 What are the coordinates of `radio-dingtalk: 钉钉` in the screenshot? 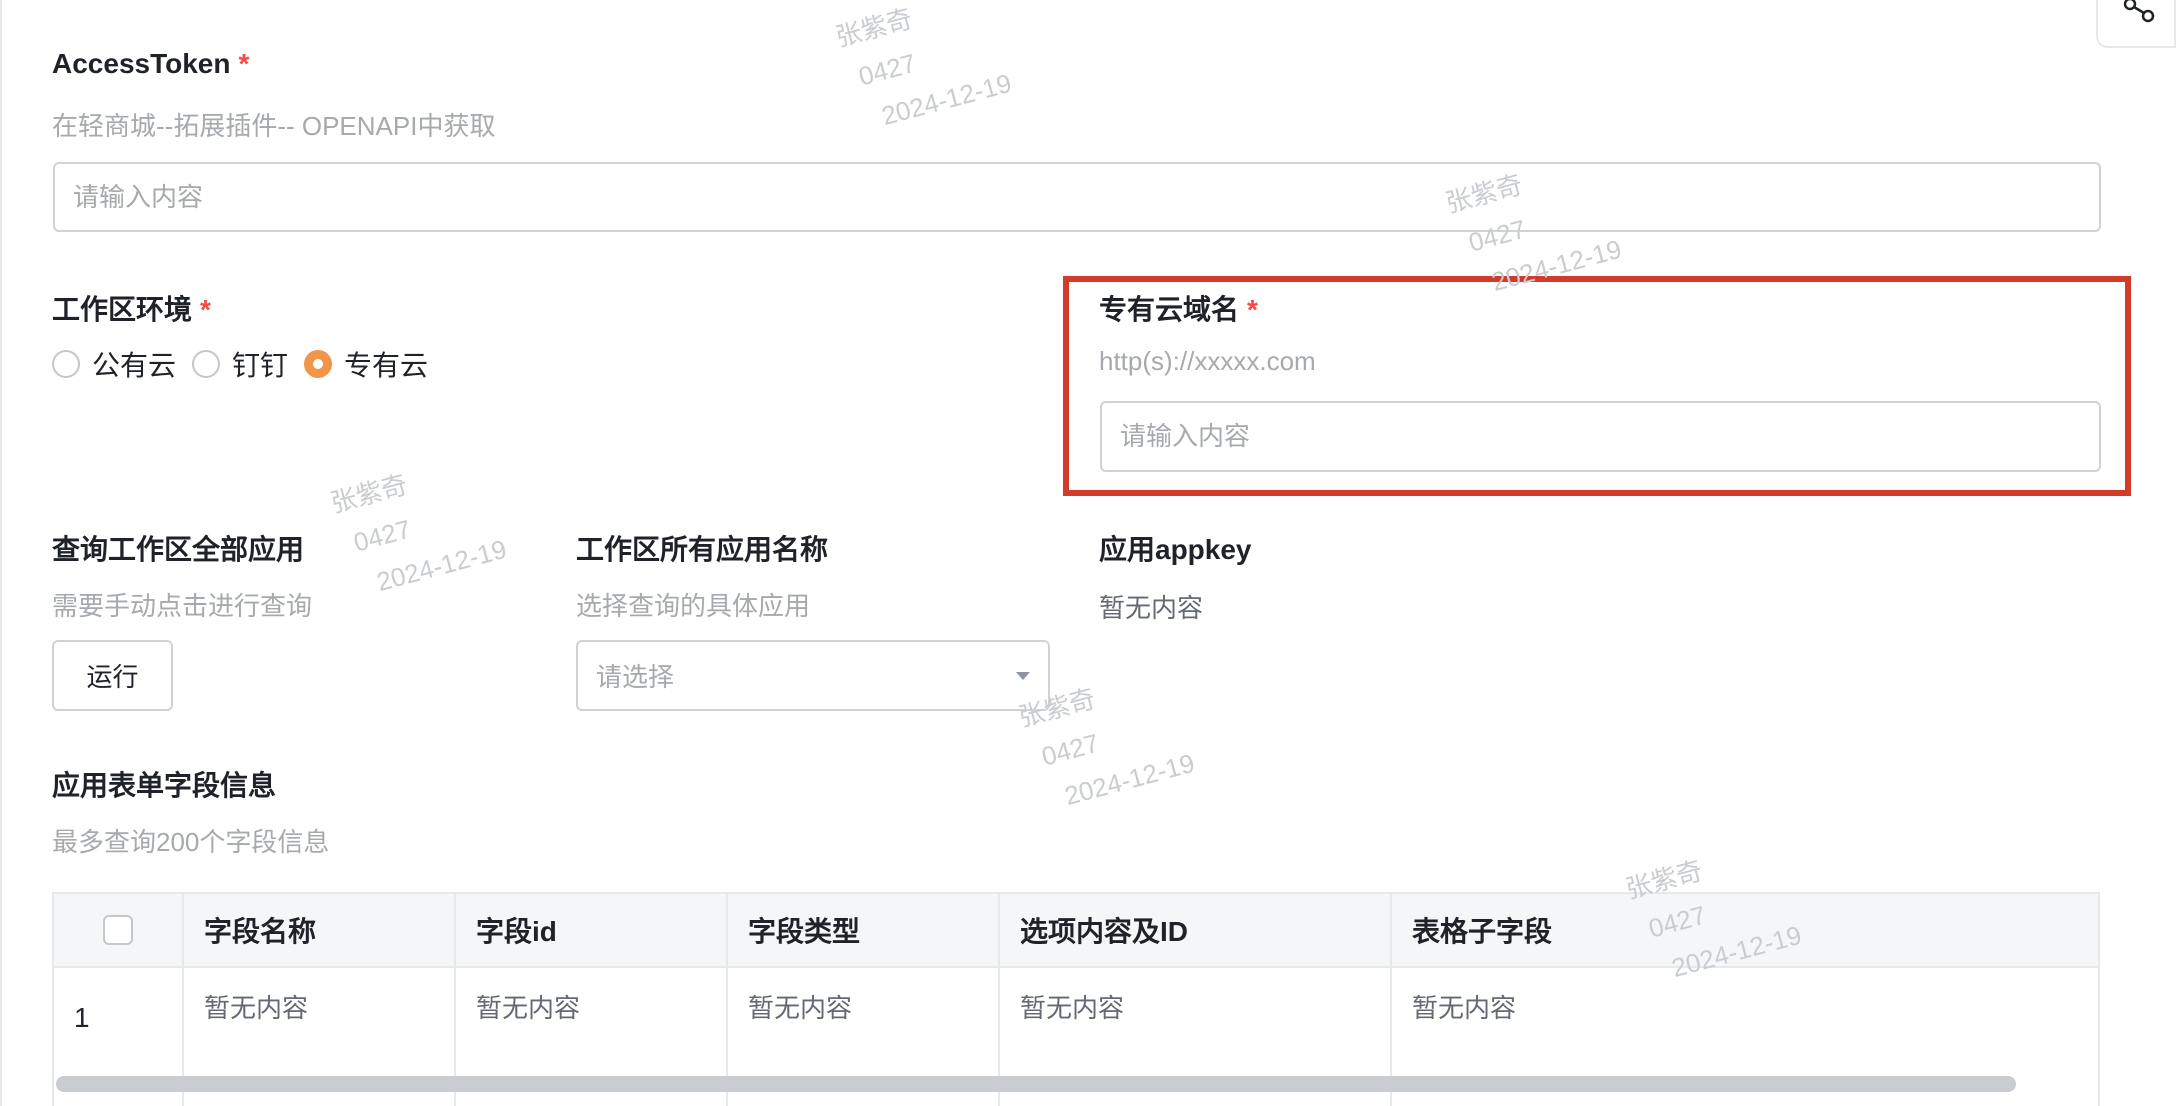 It's located at (240, 364).